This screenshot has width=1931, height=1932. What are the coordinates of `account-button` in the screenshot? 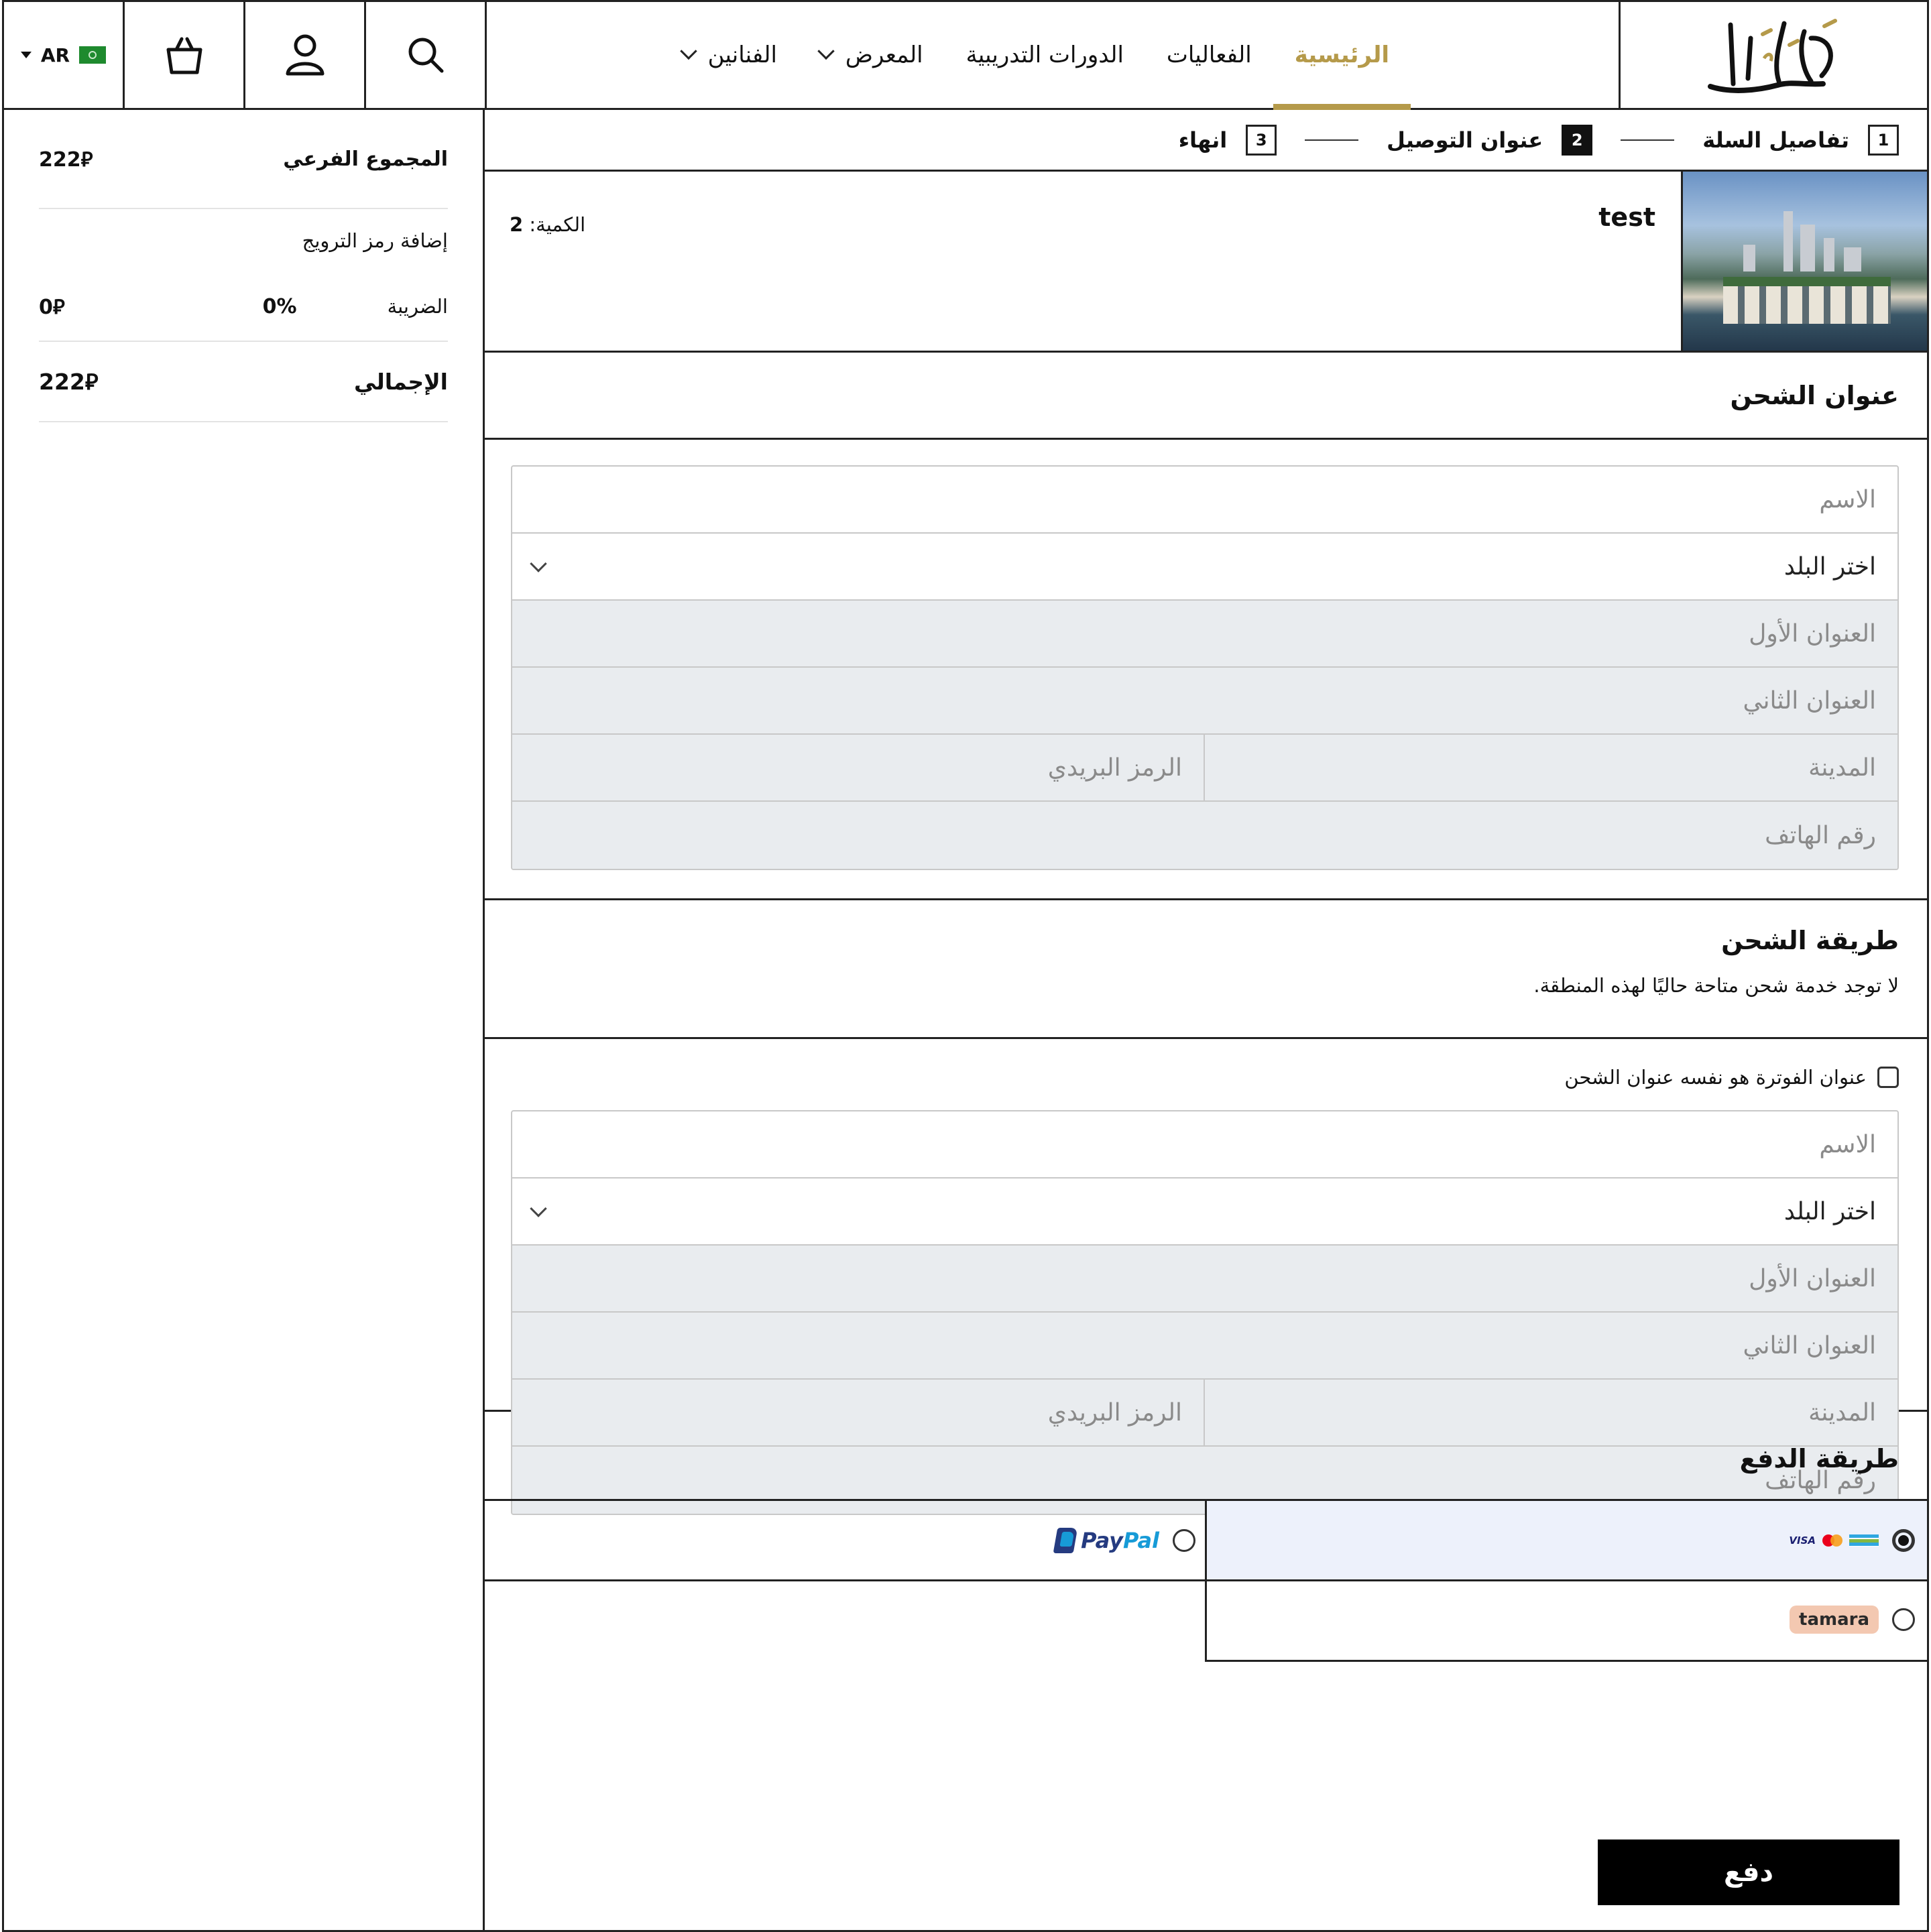 It's located at (305, 55).